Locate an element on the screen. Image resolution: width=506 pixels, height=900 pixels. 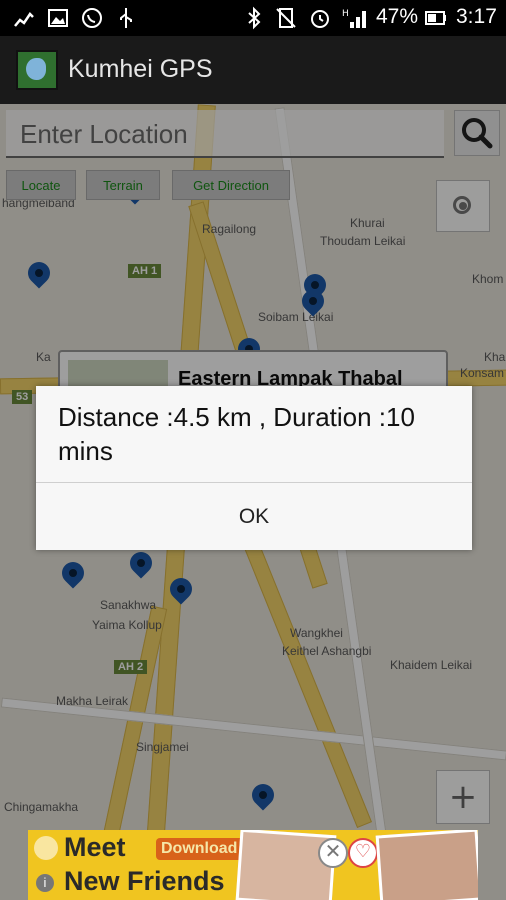
status-bar: H 47% 3:17 is located at coordinates (253, 18).